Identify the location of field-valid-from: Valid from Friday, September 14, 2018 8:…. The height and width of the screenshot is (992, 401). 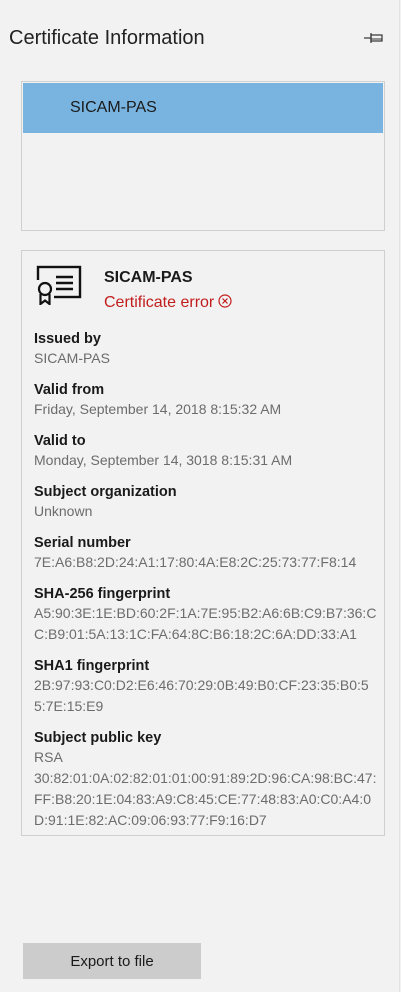
(206, 400).